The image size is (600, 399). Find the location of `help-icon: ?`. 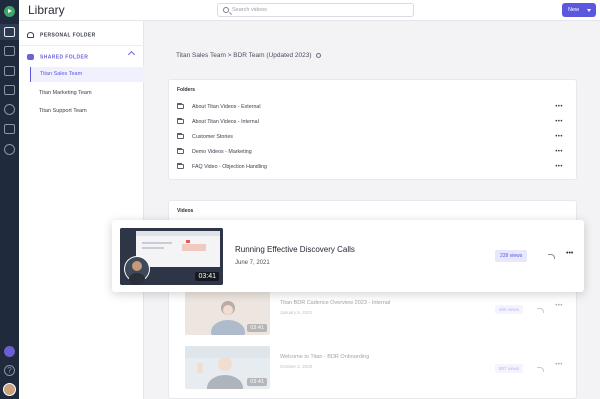

help-icon: ? is located at coordinates (9, 370).